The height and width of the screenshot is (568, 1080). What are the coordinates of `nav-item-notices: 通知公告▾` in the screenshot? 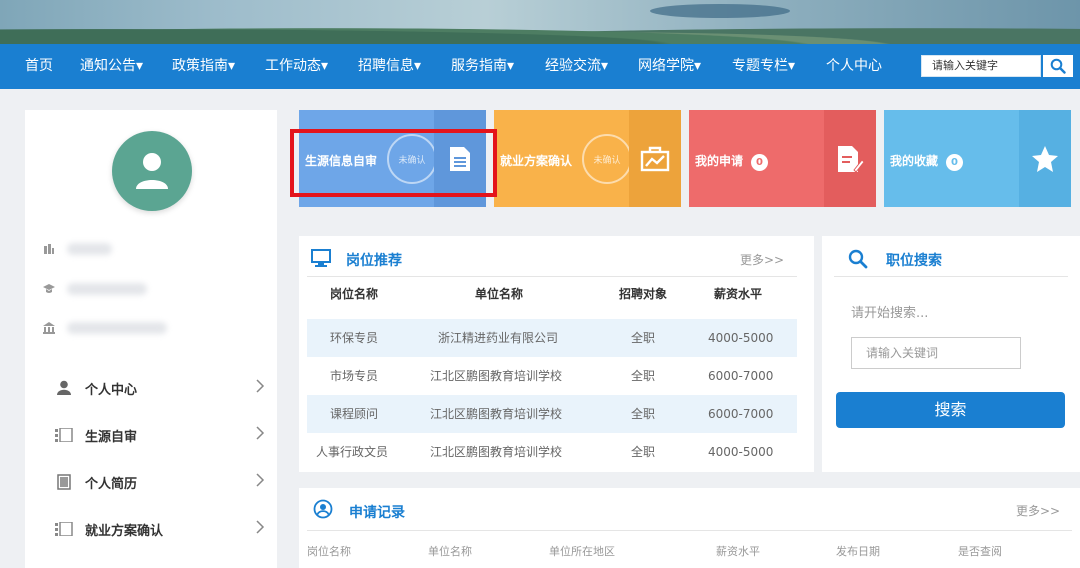 It's located at (111, 66).